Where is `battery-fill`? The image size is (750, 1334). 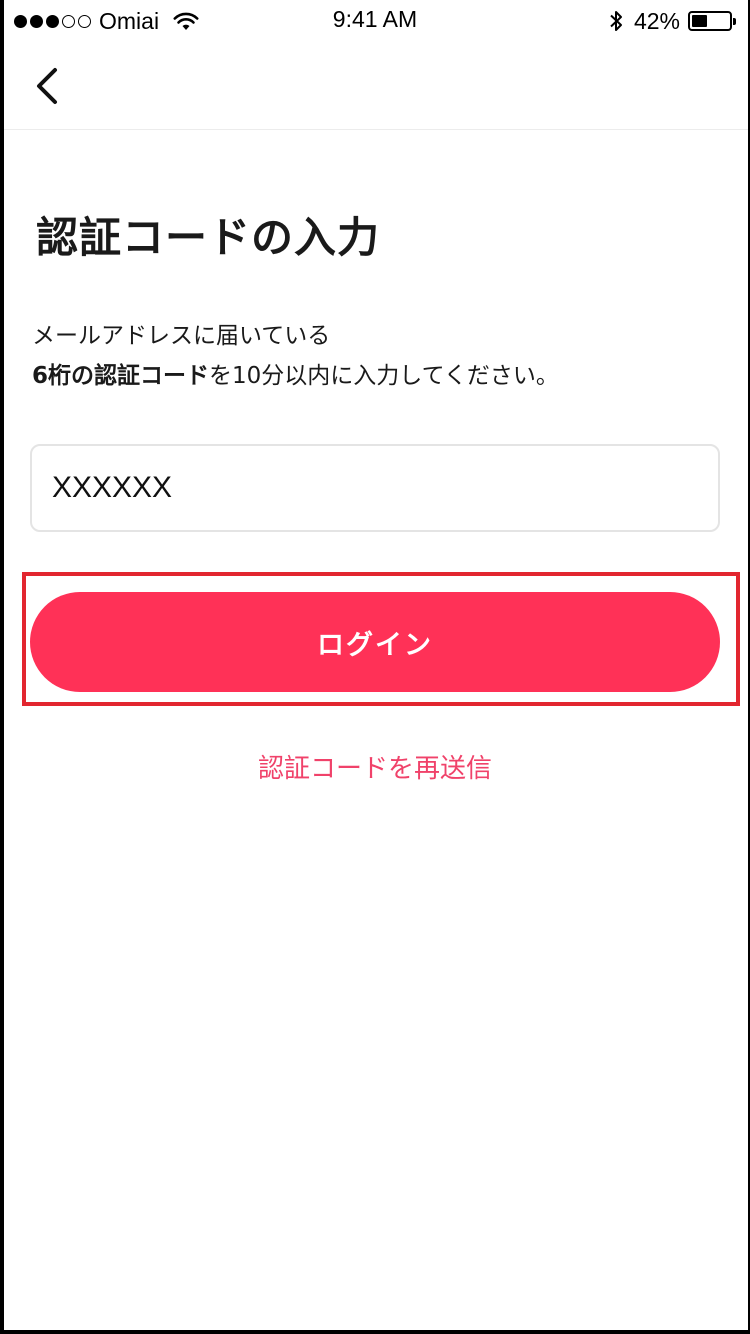 battery-fill is located at coordinates (699, 21).